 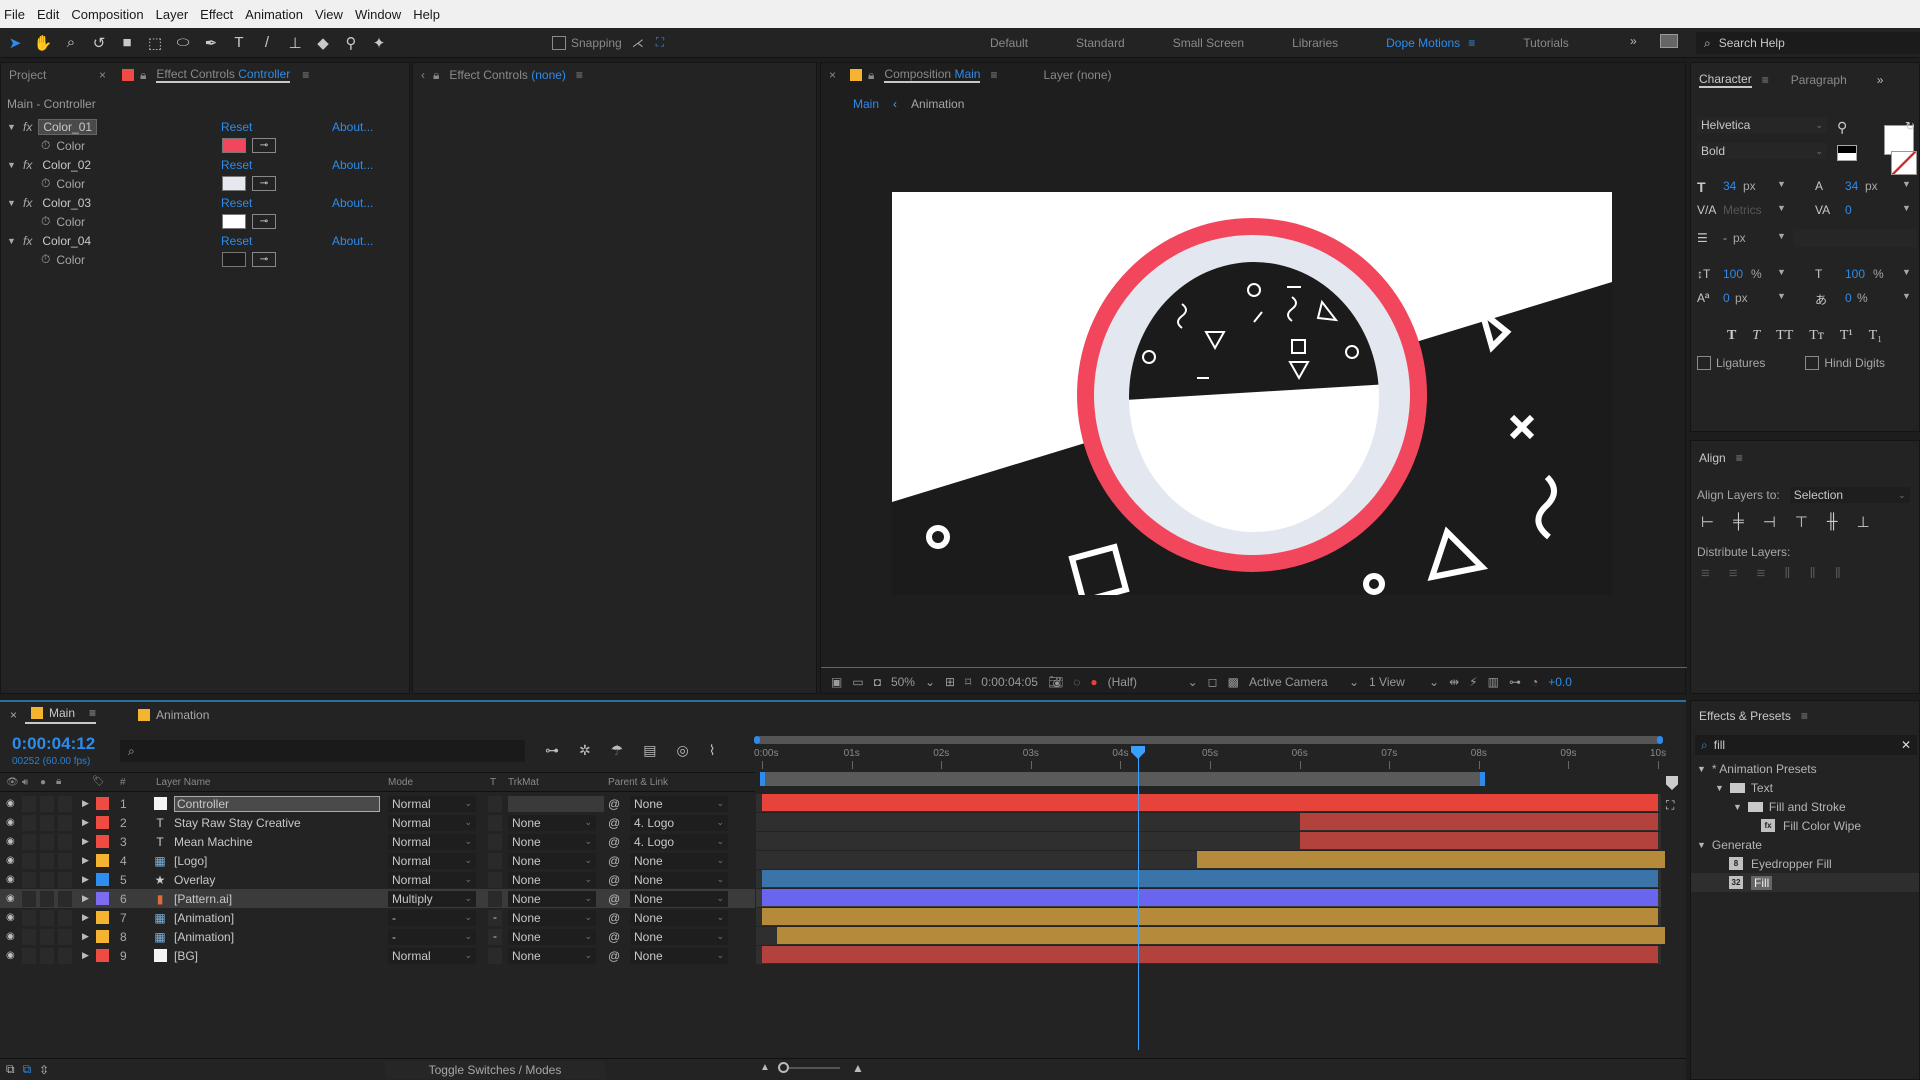 I want to click on layer-row: ◉ ▶ 9 [BG] Normal ⌄ None ⌄ @ None ⌄, so click(x=377, y=955).